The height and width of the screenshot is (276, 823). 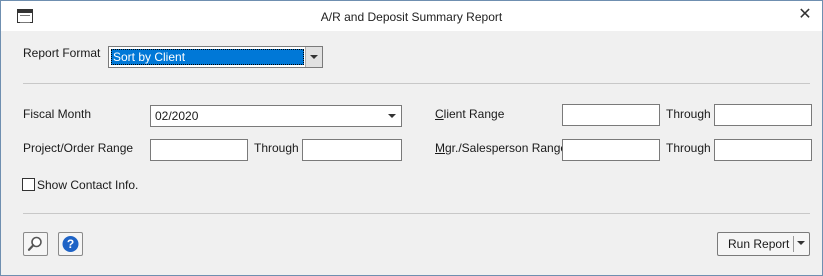 I want to click on report-format-select: Sort by Client, so click(x=215, y=57).